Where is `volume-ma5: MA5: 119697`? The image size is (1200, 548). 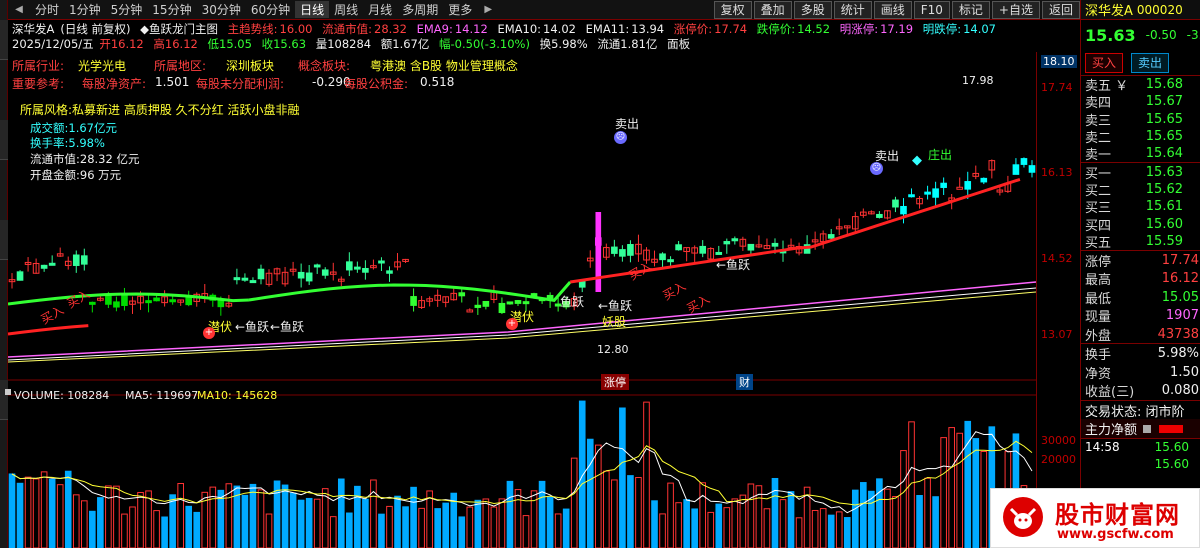 volume-ma5: MA5: 119697 is located at coordinates (162, 395).